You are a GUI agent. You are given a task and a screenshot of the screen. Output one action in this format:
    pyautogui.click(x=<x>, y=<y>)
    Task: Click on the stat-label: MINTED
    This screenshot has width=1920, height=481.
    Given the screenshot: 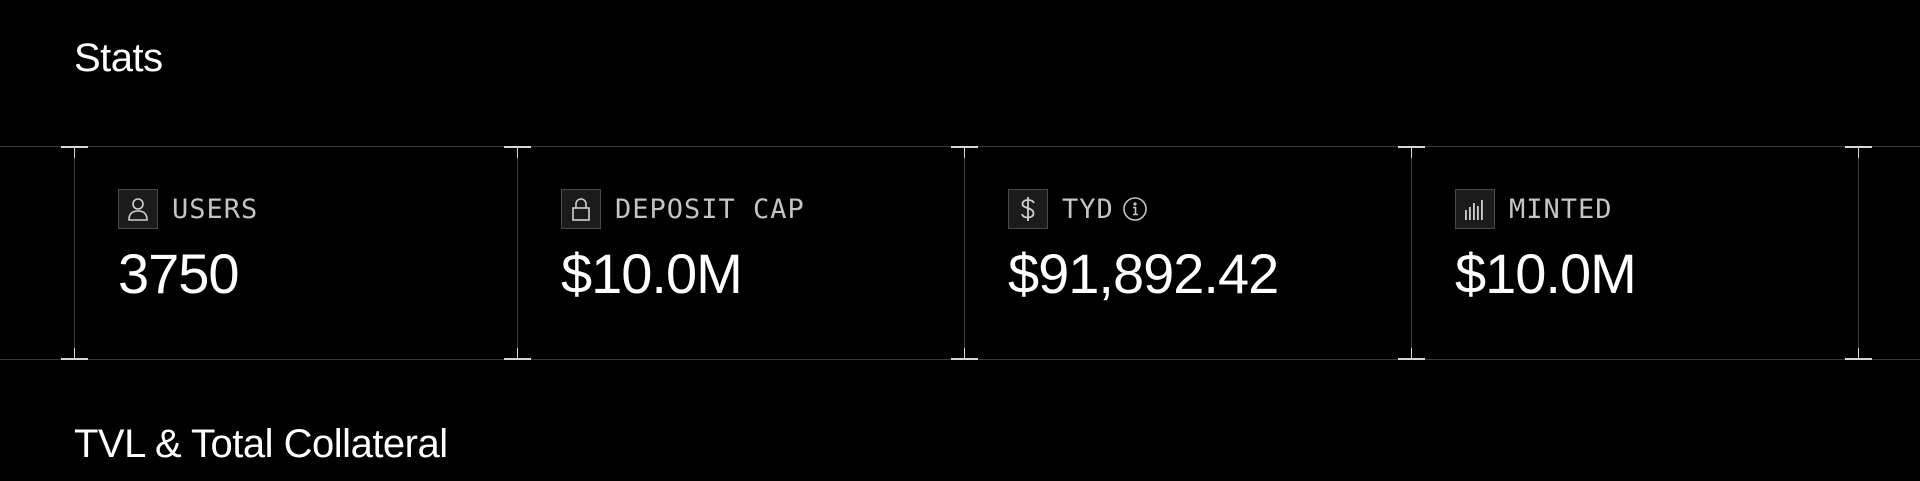 What is the action you would take?
    pyautogui.click(x=1561, y=209)
    